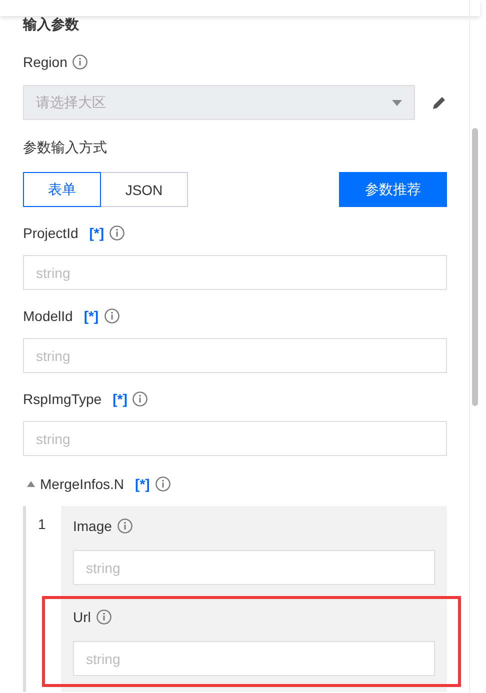 This screenshot has height=693, width=486. What do you see at coordinates (393, 189) in the screenshot?
I see `recommend-button: 参数推荐` at bounding box center [393, 189].